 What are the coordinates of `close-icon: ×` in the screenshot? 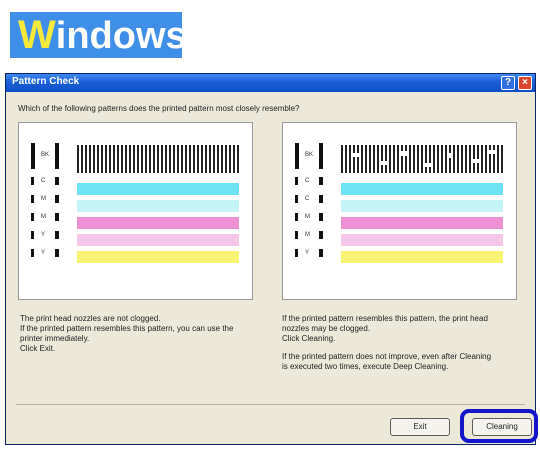 It's located at (525, 83).